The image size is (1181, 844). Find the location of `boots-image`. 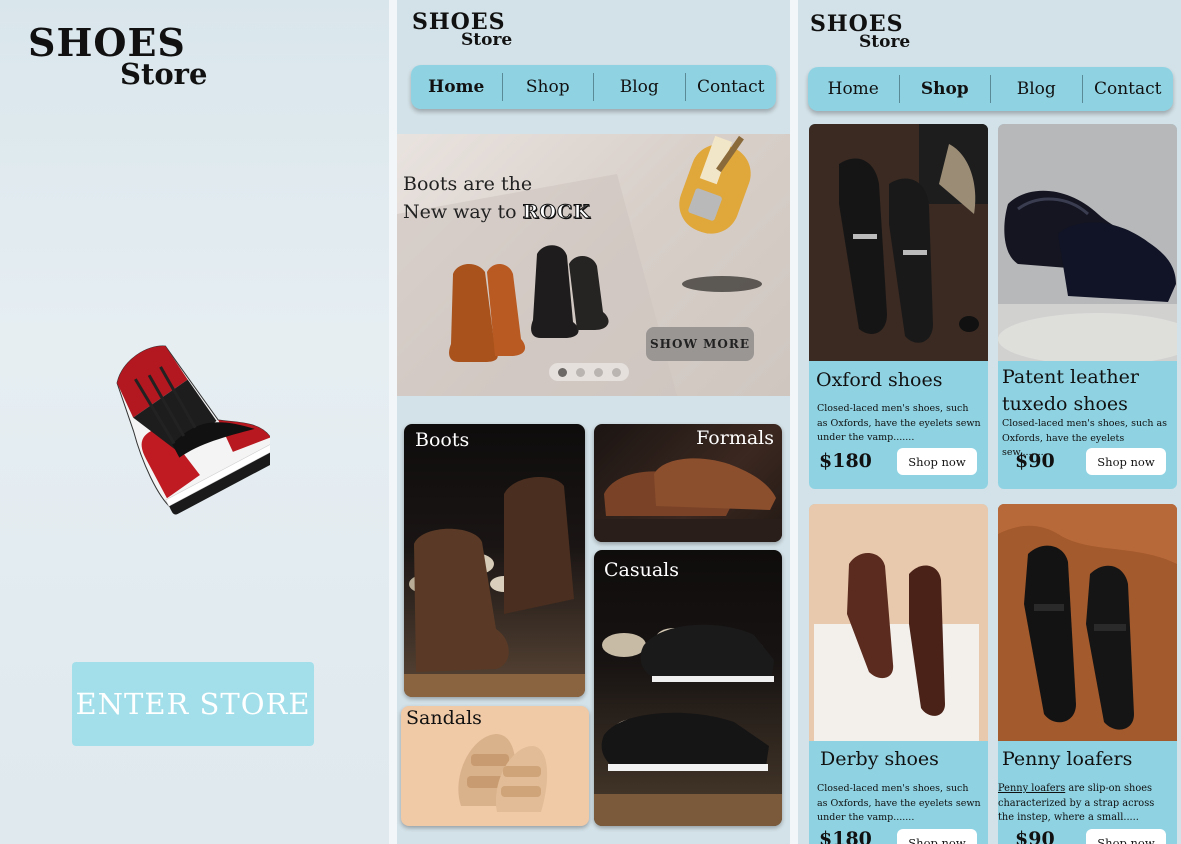

boots-image is located at coordinates (494, 586).